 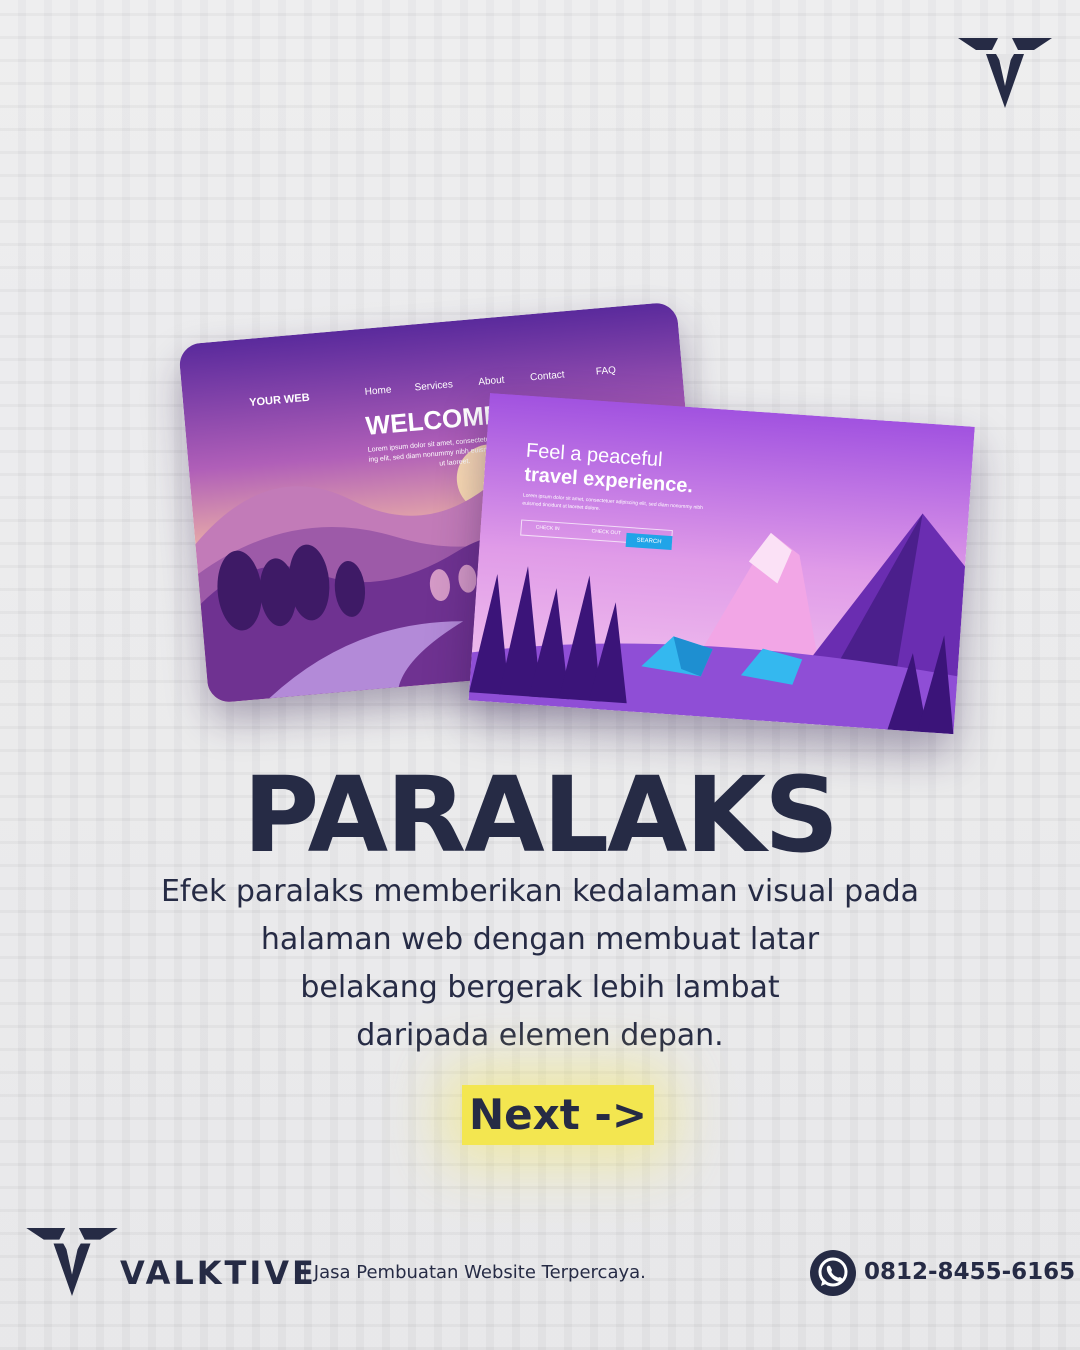 I want to click on footer-tagline: | Jasa Pembuatan Website Terpercaya., so click(x=474, y=1272).